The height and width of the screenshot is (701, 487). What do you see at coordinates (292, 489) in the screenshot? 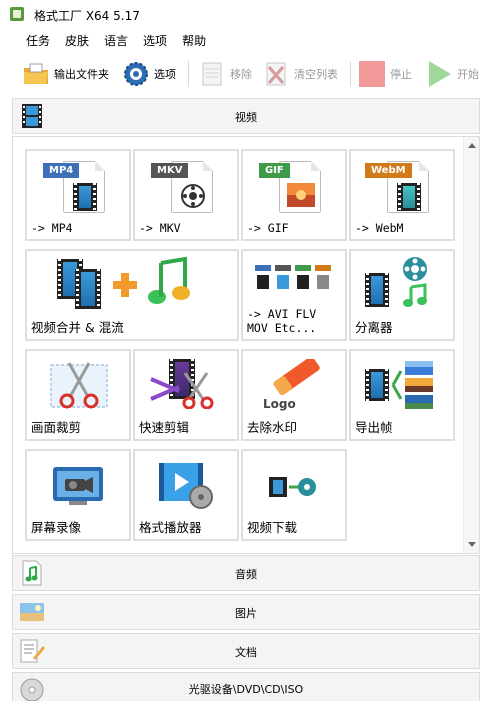
I see `download-film-icon` at bounding box center [292, 489].